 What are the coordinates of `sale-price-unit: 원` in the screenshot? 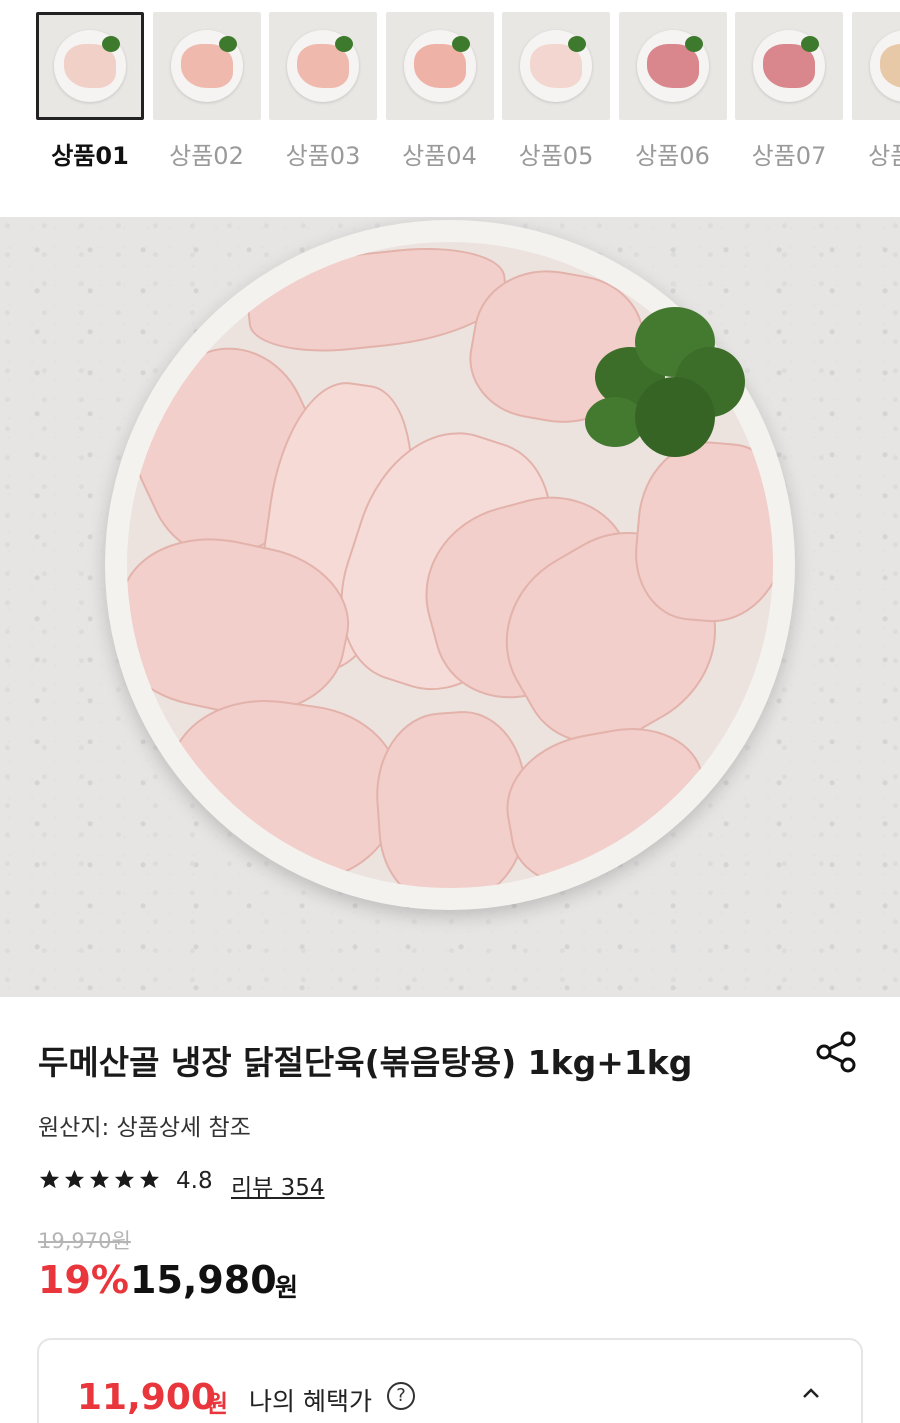 It's located at (287, 1287).